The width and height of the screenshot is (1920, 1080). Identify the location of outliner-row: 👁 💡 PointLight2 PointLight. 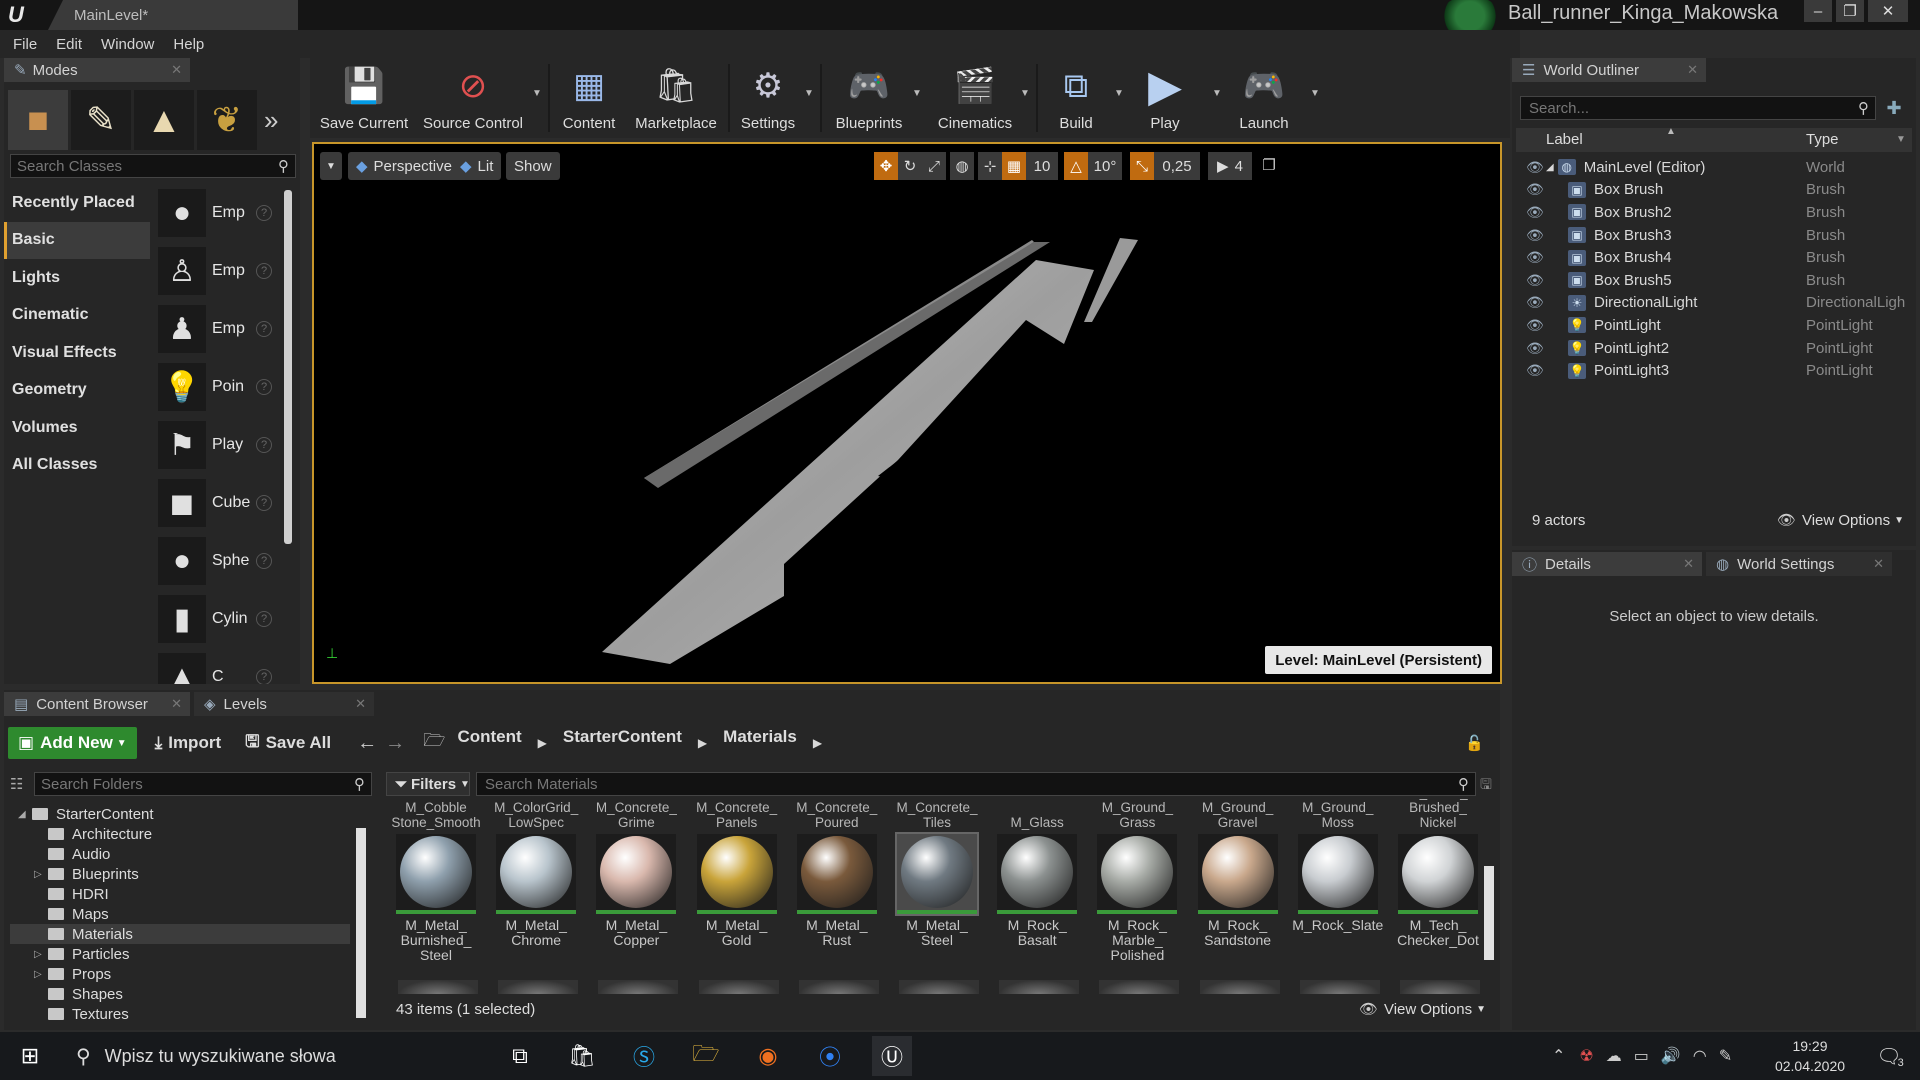
(1714, 348).